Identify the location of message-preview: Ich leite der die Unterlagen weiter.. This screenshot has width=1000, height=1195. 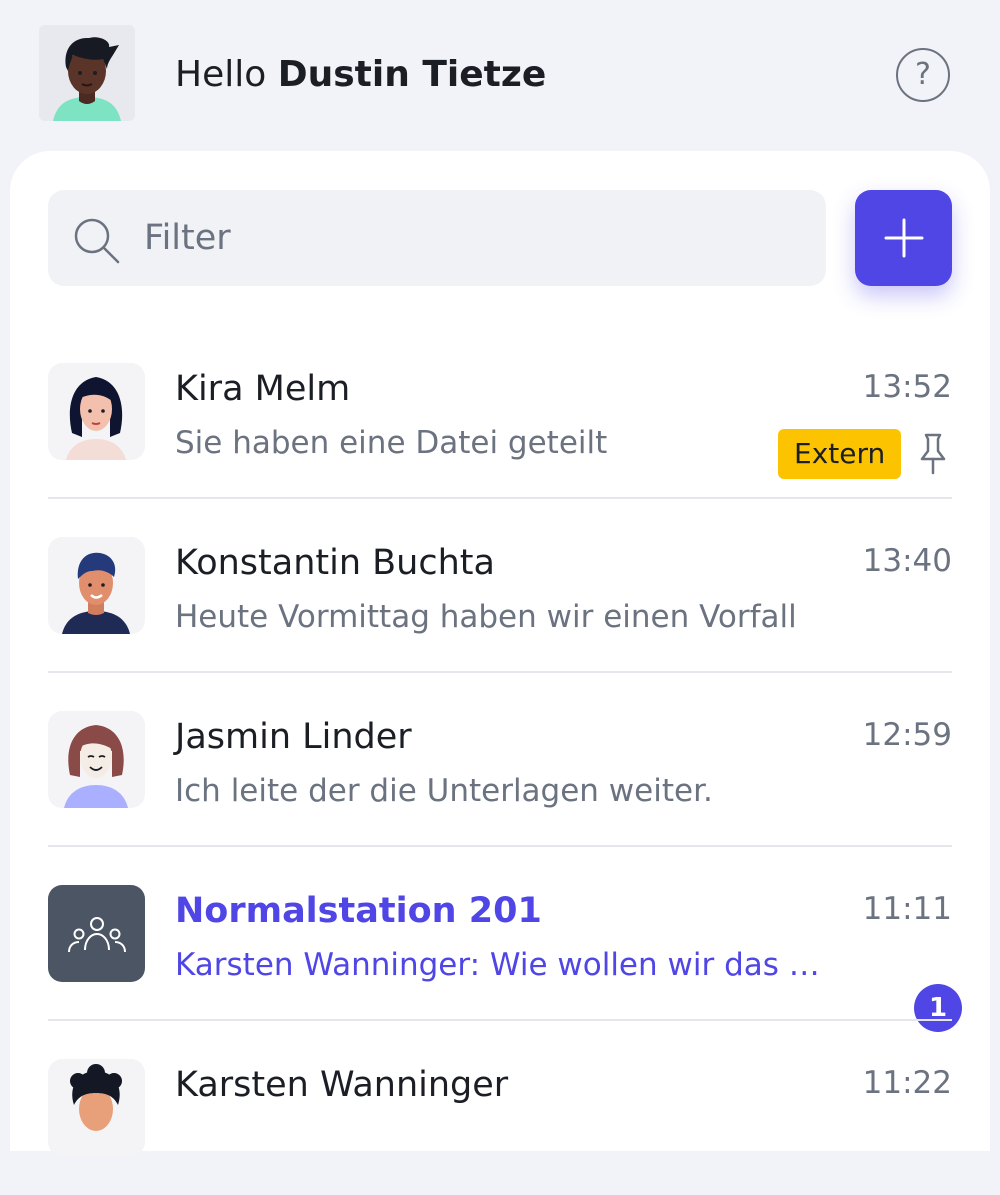
(444, 791).